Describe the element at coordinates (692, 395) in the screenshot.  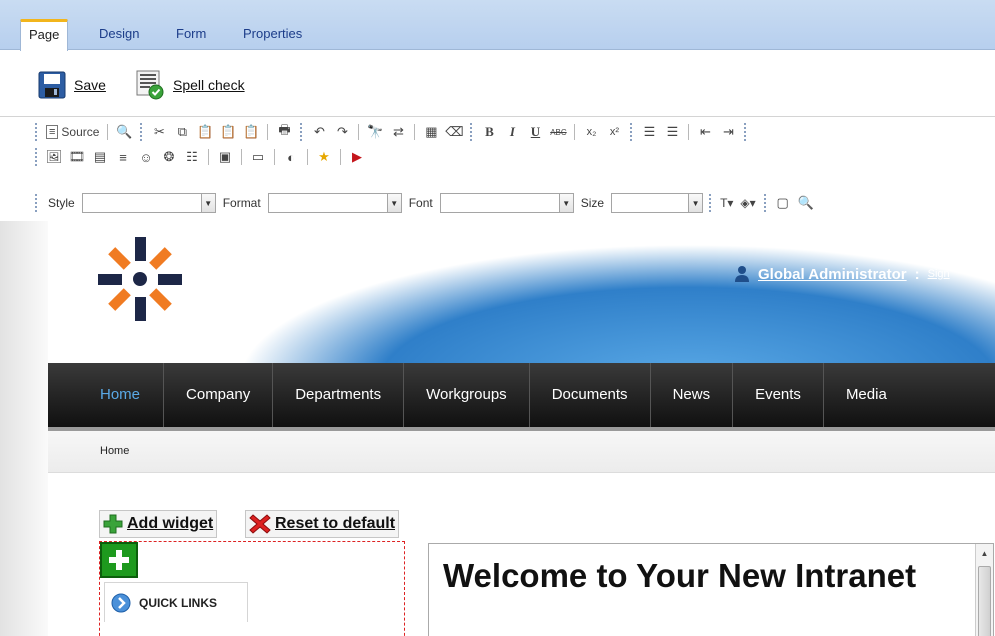
I see `nav-item-news: News` at that location.